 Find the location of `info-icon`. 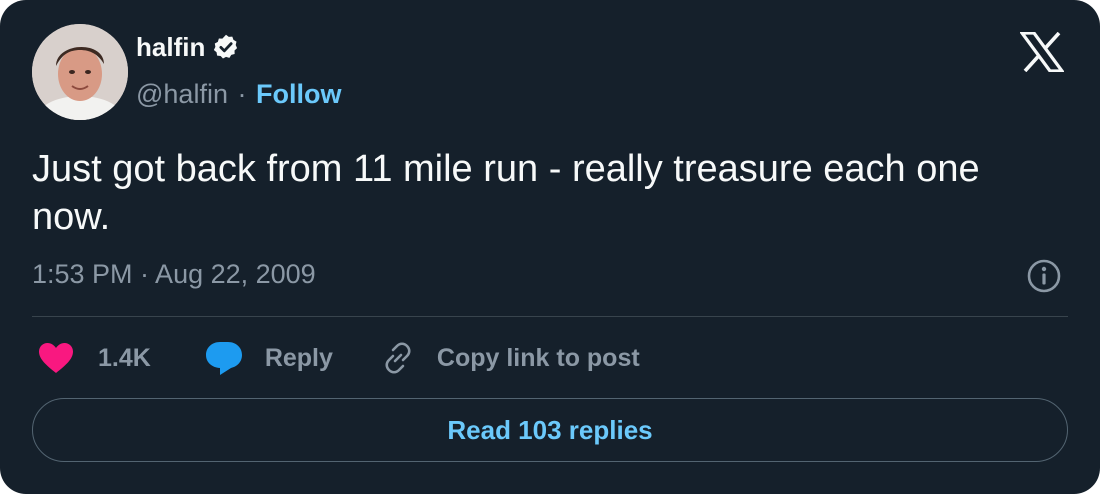

info-icon is located at coordinates (1044, 276).